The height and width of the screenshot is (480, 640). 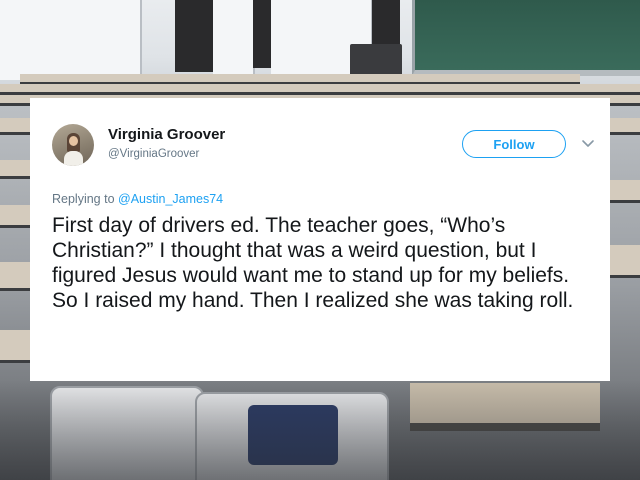 I want to click on avatar-face, so click(x=73, y=141).